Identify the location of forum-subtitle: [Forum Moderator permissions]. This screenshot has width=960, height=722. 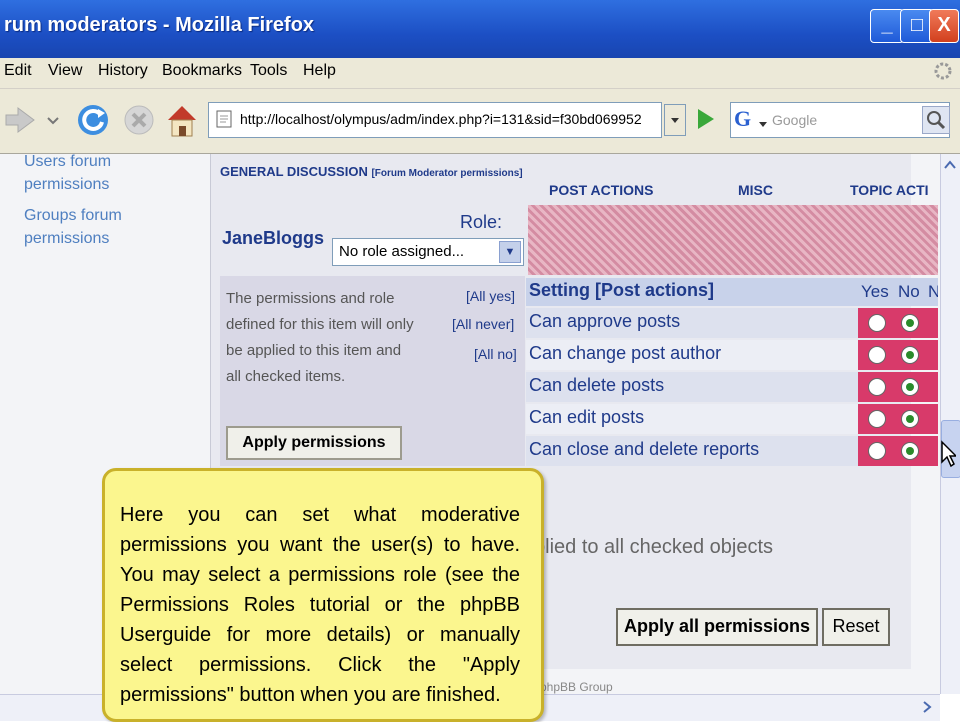
(447, 173).